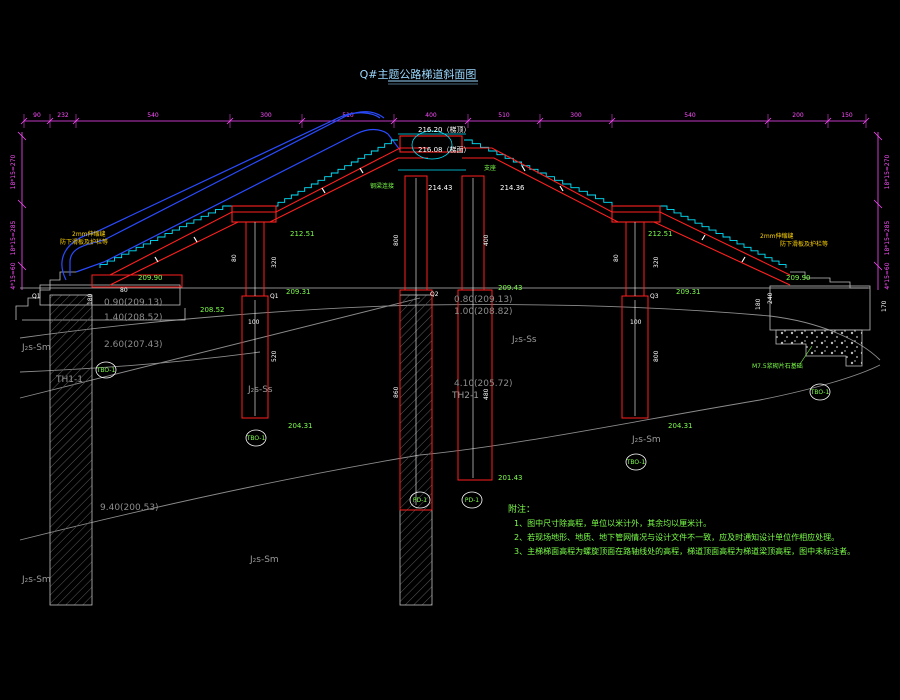 This screenshot has height=700, width=900. Describe the element at coordinates (418, 74) in the screenshot. I see `drawing-title: Q#主题公路梯道斜面图` at that location.